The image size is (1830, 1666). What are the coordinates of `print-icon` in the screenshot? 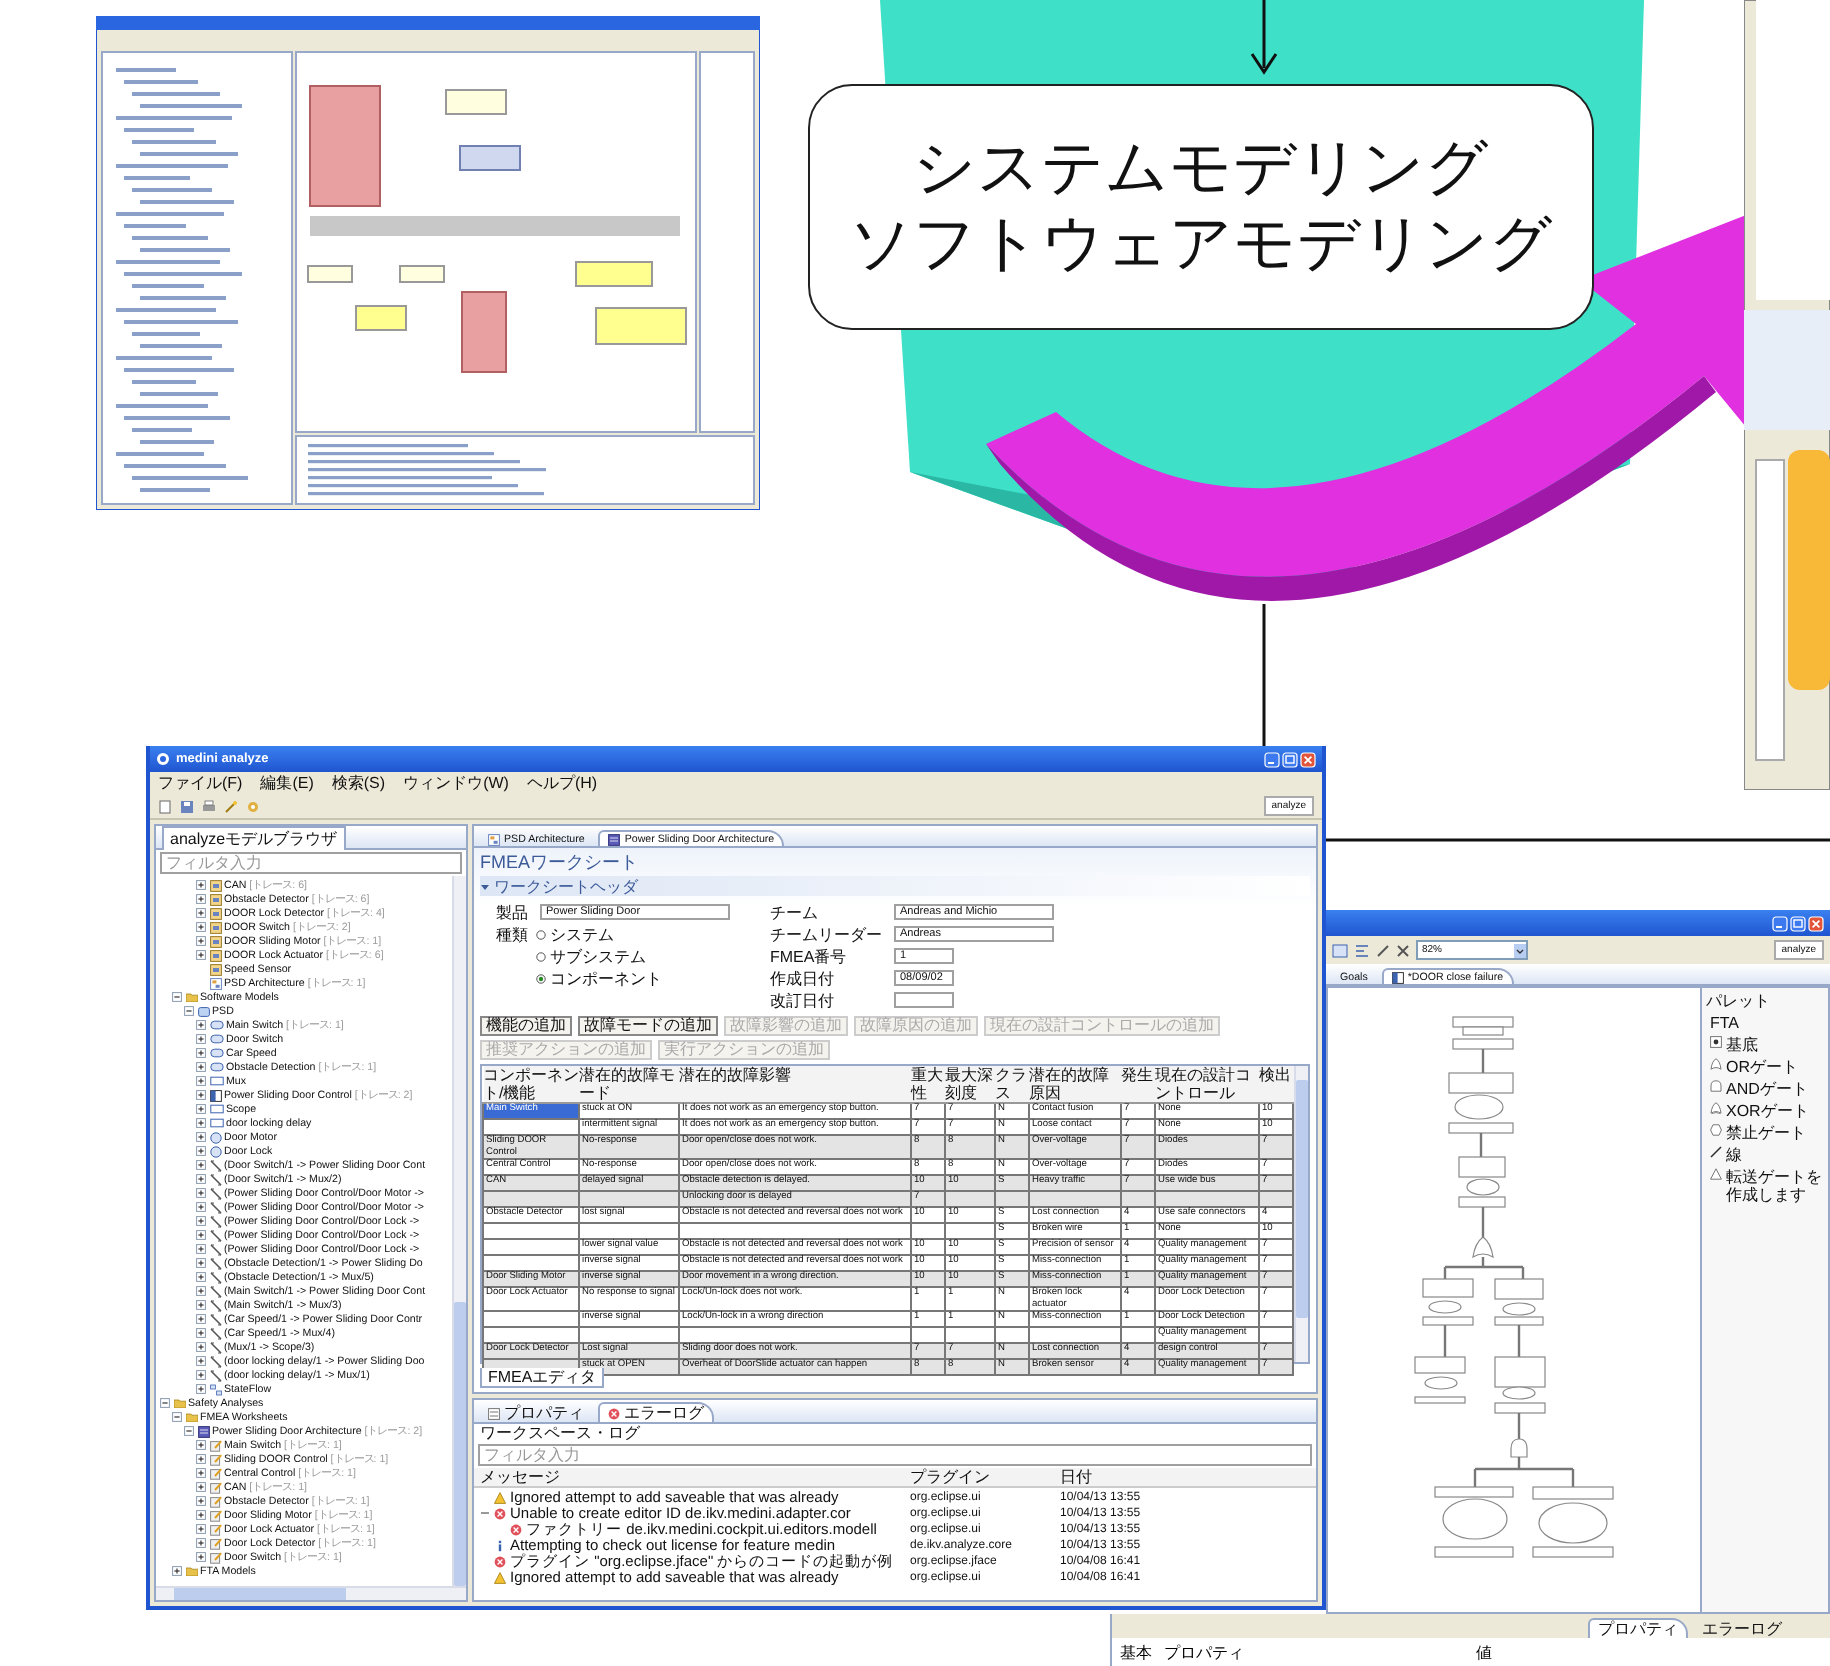 It's located at (209, 806).